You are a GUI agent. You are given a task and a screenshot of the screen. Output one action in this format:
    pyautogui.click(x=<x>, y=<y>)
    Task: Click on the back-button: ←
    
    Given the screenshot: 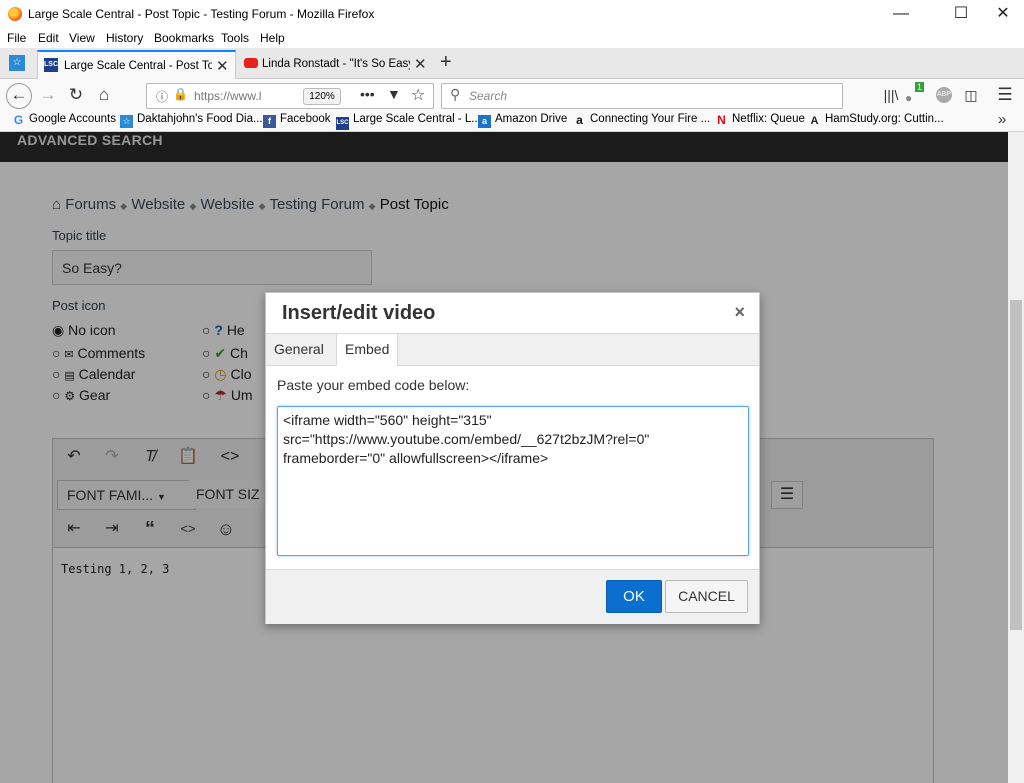 What is the action you would take?
    pyautogui.click(x=19, y=96)
    